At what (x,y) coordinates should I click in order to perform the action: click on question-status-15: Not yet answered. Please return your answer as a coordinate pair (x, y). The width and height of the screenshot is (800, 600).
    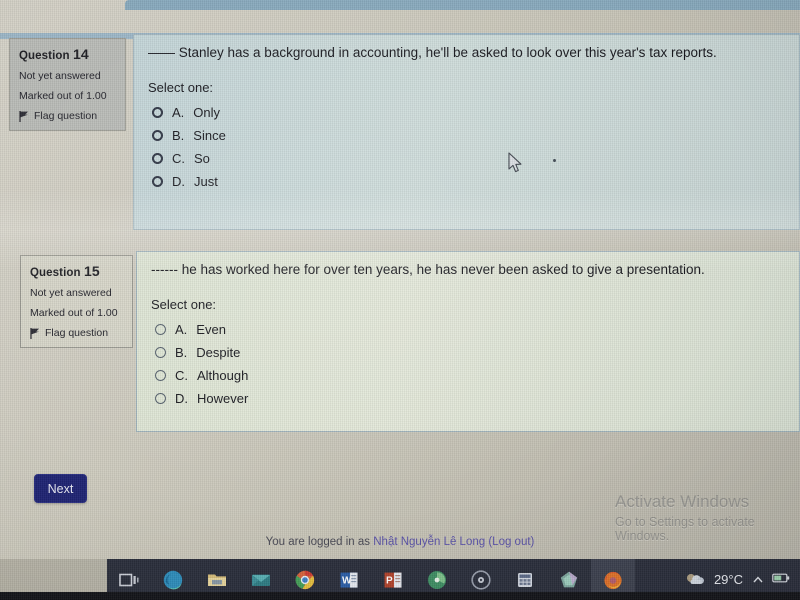
    Looking at the image, I should click on (71, 293).